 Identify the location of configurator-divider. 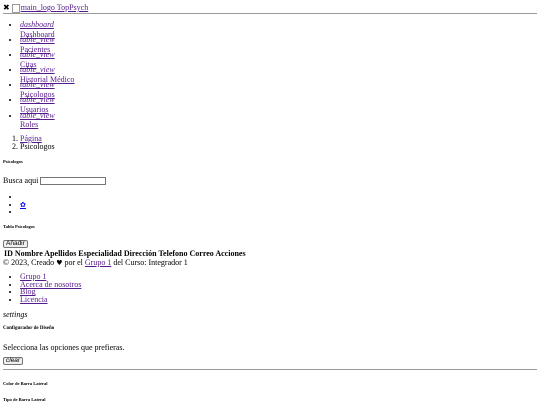
(270, 369).